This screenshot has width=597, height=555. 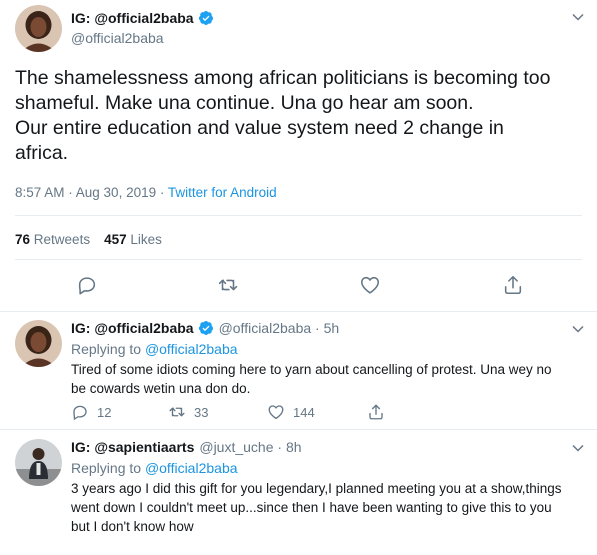 I want to click on author-row: IG: @official2baba, so click(x=142, y=18).